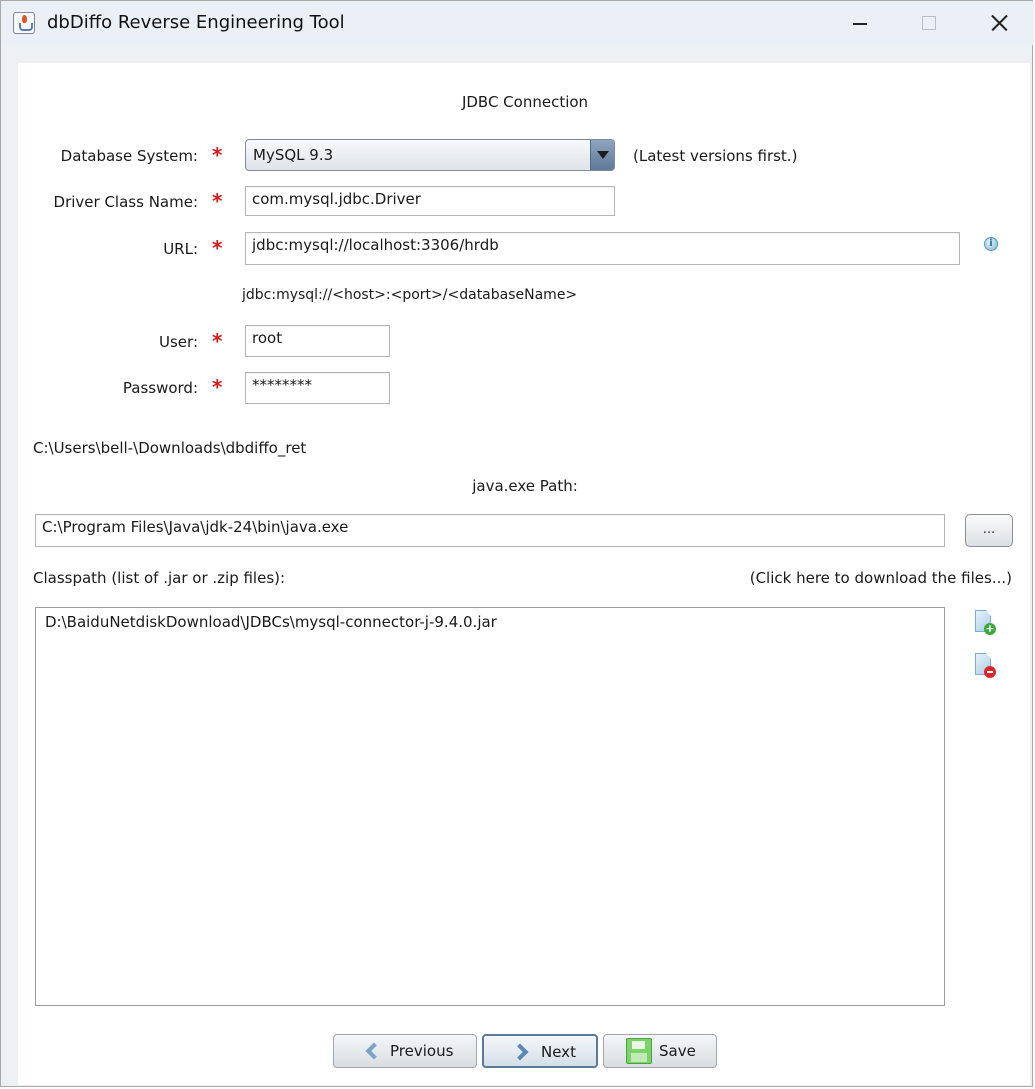 This screenshot has height=1089, width=1035. What do you see at coordinates (540, 1051) in the screenshot?
I see `next-button: Next` at bounding box center [540, 1051].